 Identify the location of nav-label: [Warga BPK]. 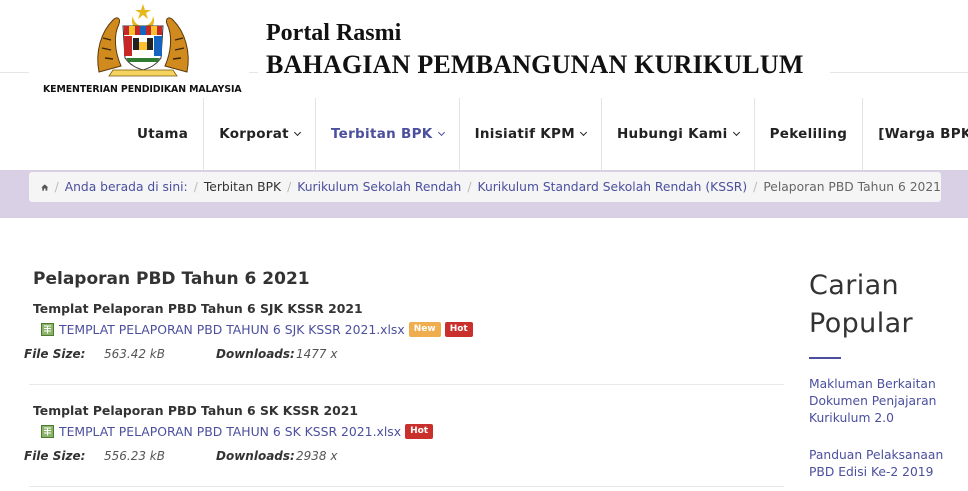
(923, 134).